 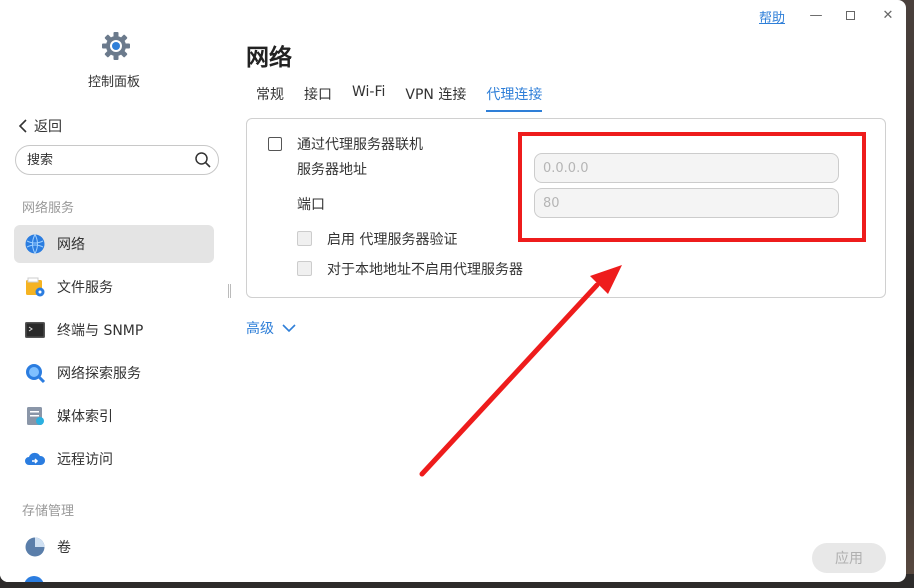 What do you see at coordinates (35, 459) in the screenshot?
I see `cloud-icon` at bounding box center [35, 459].